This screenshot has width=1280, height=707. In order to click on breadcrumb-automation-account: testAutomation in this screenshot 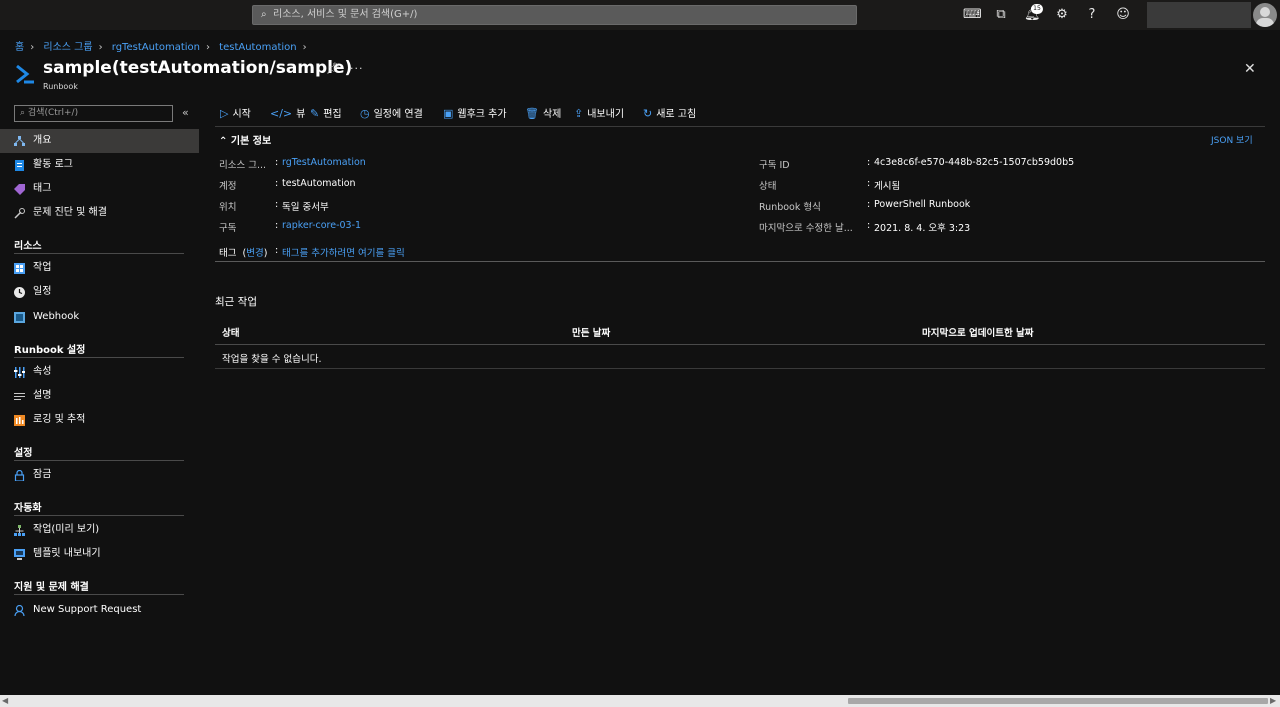, I will do `click(257, 47)`.